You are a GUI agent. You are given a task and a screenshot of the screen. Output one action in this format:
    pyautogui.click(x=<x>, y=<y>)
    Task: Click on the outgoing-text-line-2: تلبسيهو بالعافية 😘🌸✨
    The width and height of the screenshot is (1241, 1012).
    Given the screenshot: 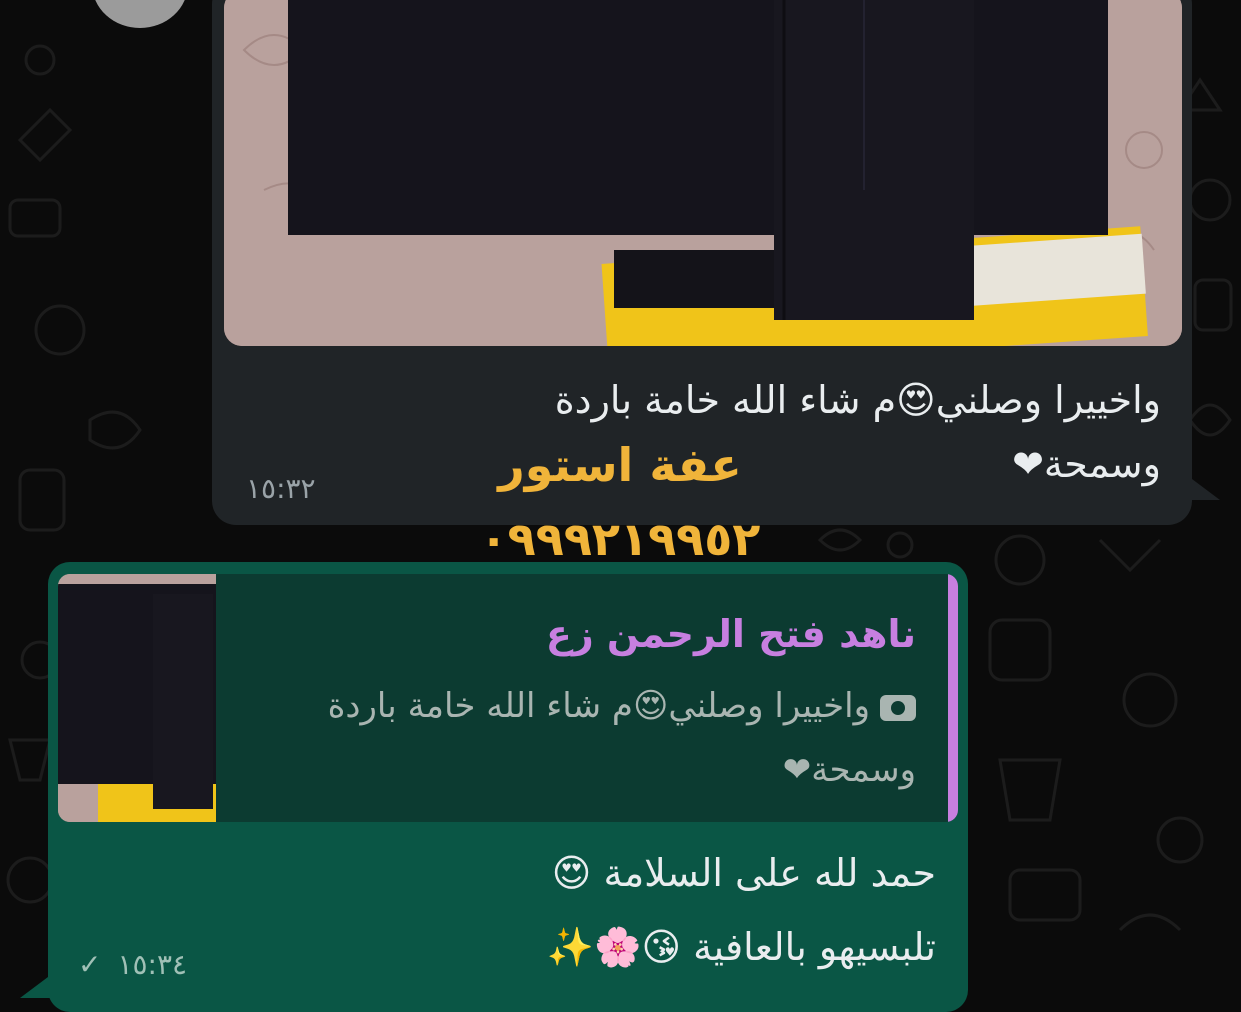 What is the action you would take?
    pyautogui.click(x=741, y=947)
    